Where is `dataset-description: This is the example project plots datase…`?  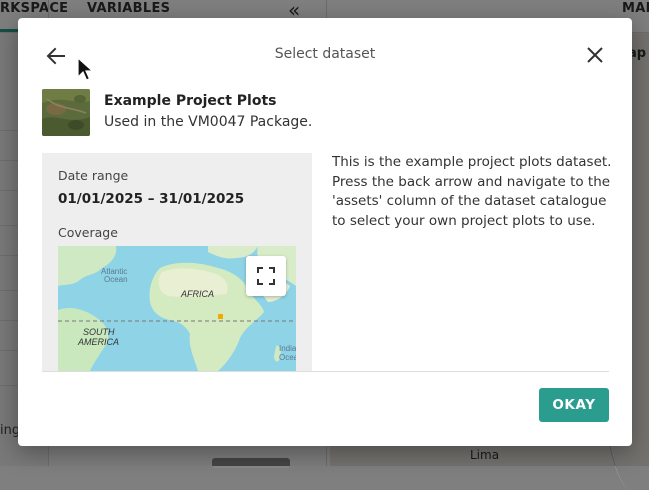 dataset-description: This is the example project plots datase… is located at coordinates (472, 191).